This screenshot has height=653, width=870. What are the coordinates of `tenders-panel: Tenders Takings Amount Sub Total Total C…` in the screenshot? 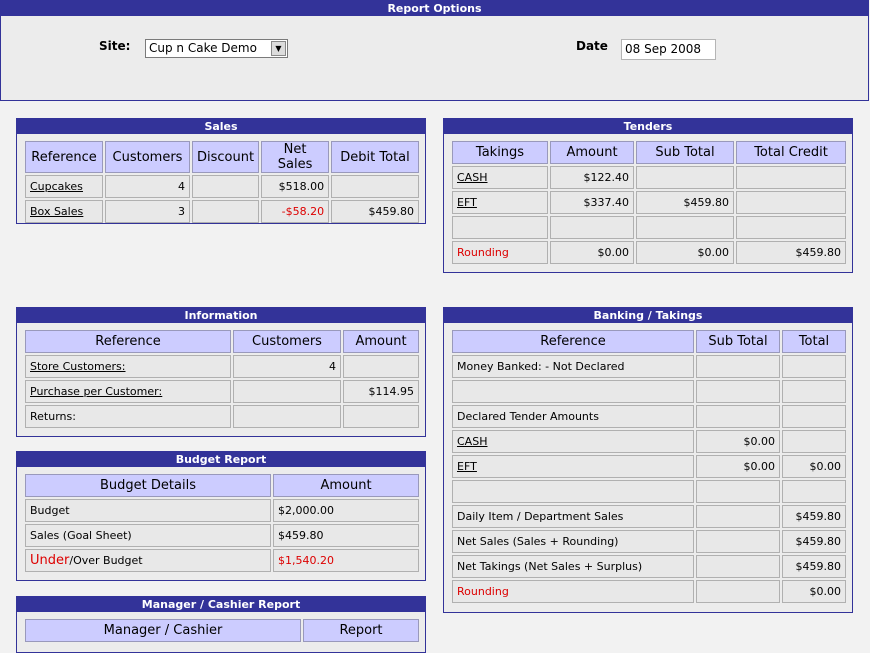 It's located at (648, 195).